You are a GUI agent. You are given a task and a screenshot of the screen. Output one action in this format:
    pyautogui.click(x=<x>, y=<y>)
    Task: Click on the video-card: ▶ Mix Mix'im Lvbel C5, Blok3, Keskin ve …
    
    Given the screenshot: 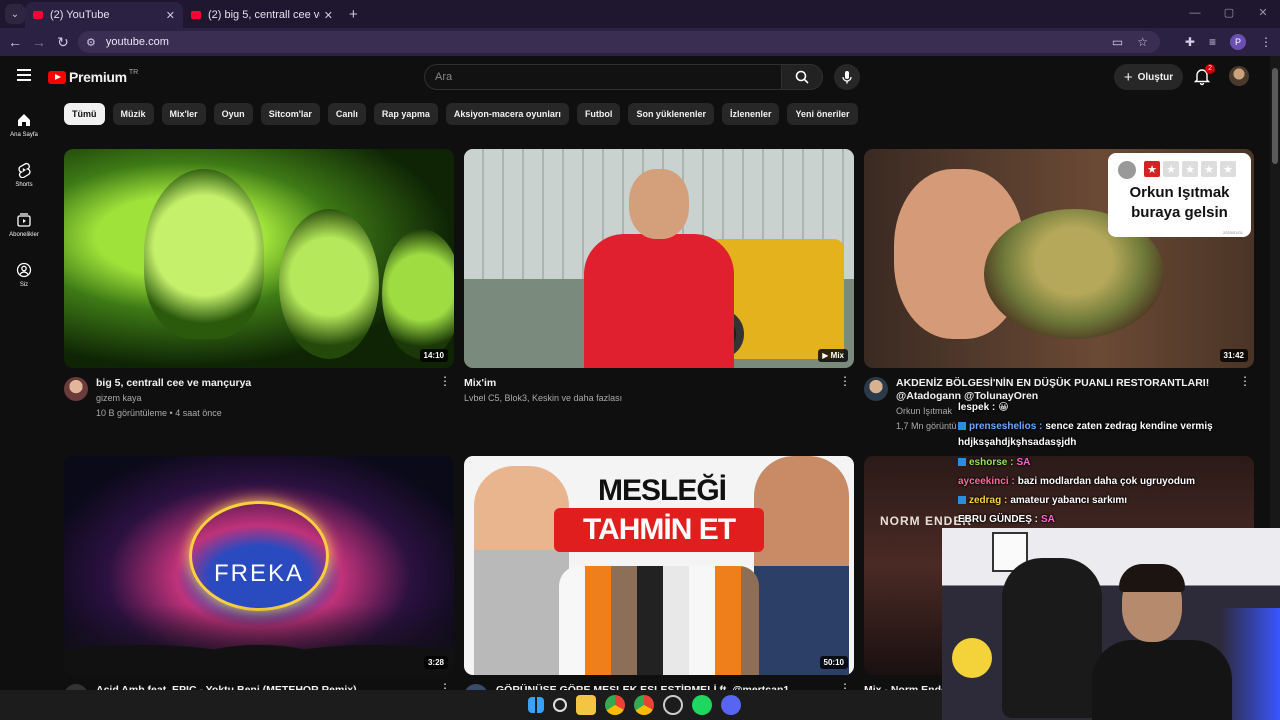 What is the action you would take?
    pyautogui.click(x=659, y=293)
    